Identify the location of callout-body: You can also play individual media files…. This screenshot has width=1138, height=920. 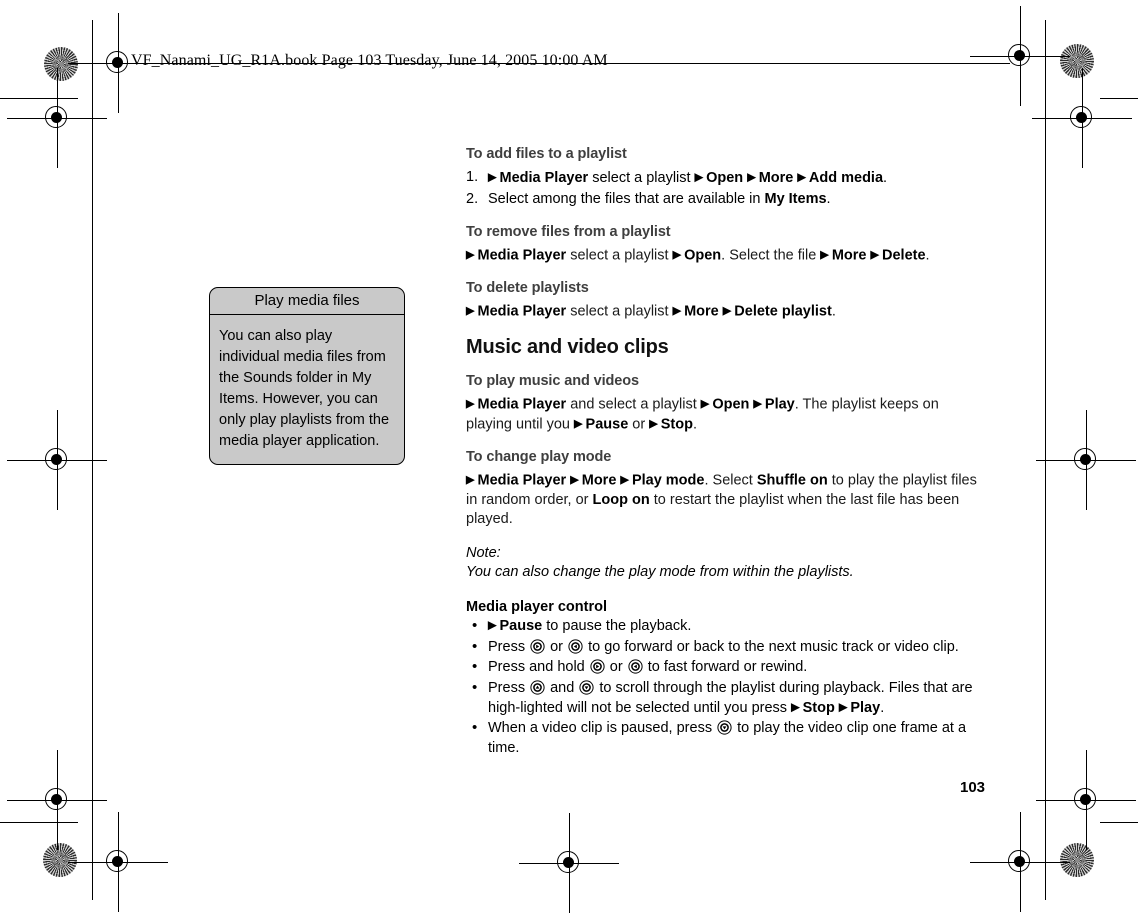
(304, 388).